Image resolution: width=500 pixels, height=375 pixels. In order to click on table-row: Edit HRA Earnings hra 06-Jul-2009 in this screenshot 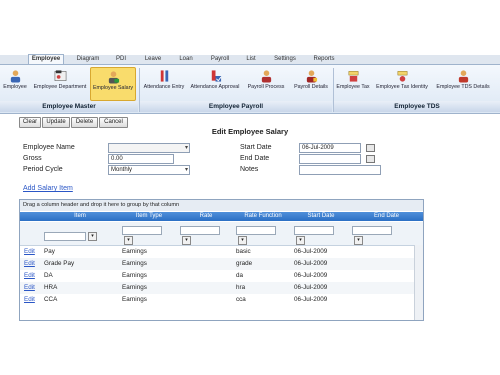, I will do `click(217, 288)`.